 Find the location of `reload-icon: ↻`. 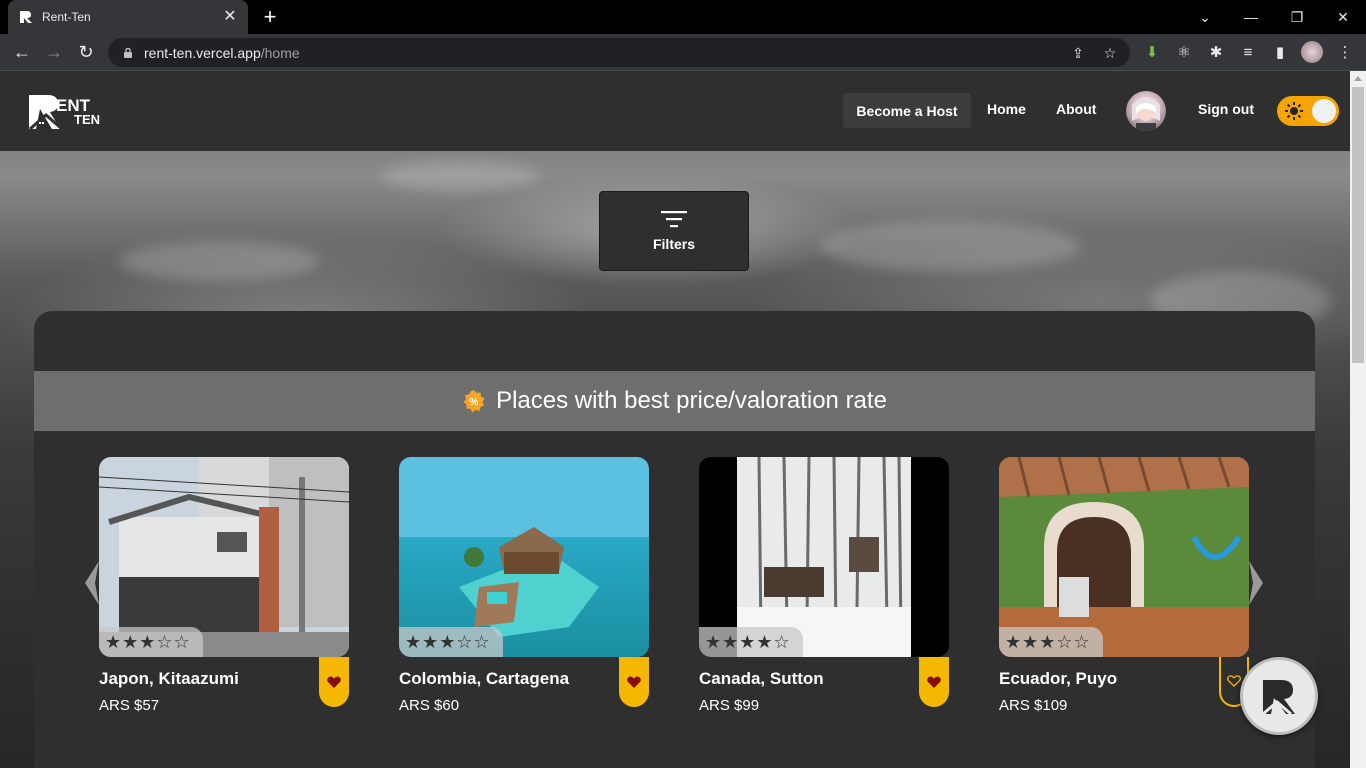

reload-icon: ↻ is located at coordinates (86, 52).